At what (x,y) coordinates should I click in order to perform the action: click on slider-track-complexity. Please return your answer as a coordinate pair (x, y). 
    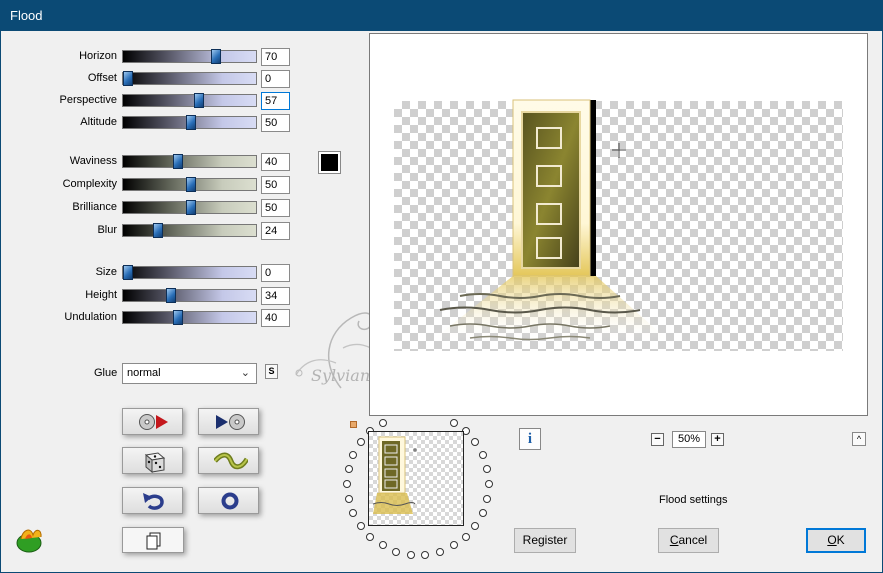
    Looking at the image, I should click on (189, 184).